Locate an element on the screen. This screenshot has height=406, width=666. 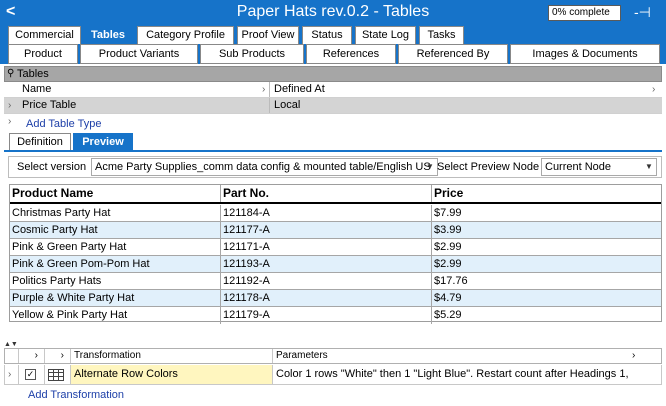
enable-checkbox-cell: ✓ is located at coordinates (32, 374).